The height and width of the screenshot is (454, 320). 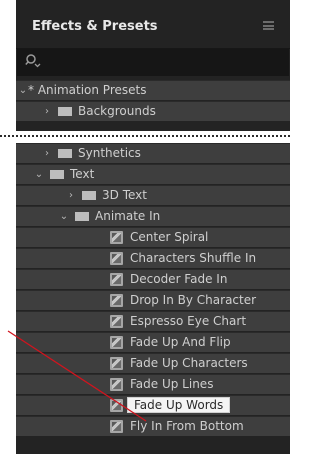 What do you see at coordinates (153, 90) in the screenshot?
I see `tree-row-animation-presets: ⌄ * Animation Presets` at bounding box center [153, 90].